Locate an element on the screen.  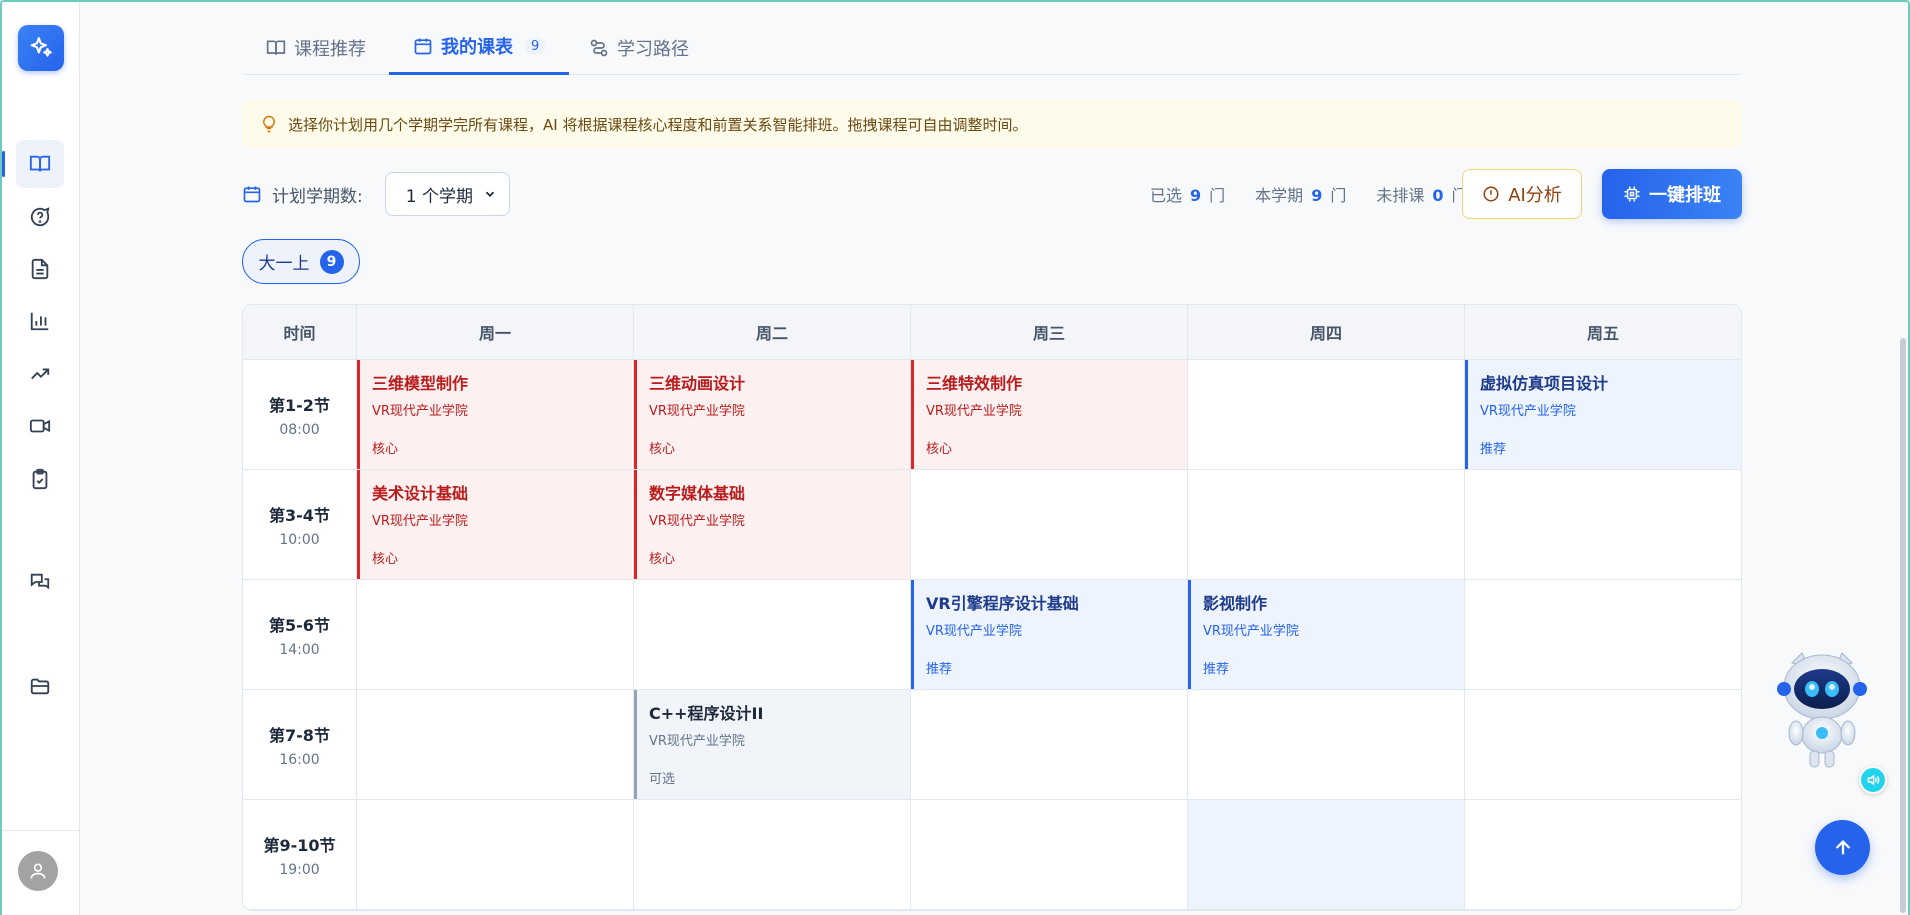
help-circle-icon is located at coordinates (40, 217).